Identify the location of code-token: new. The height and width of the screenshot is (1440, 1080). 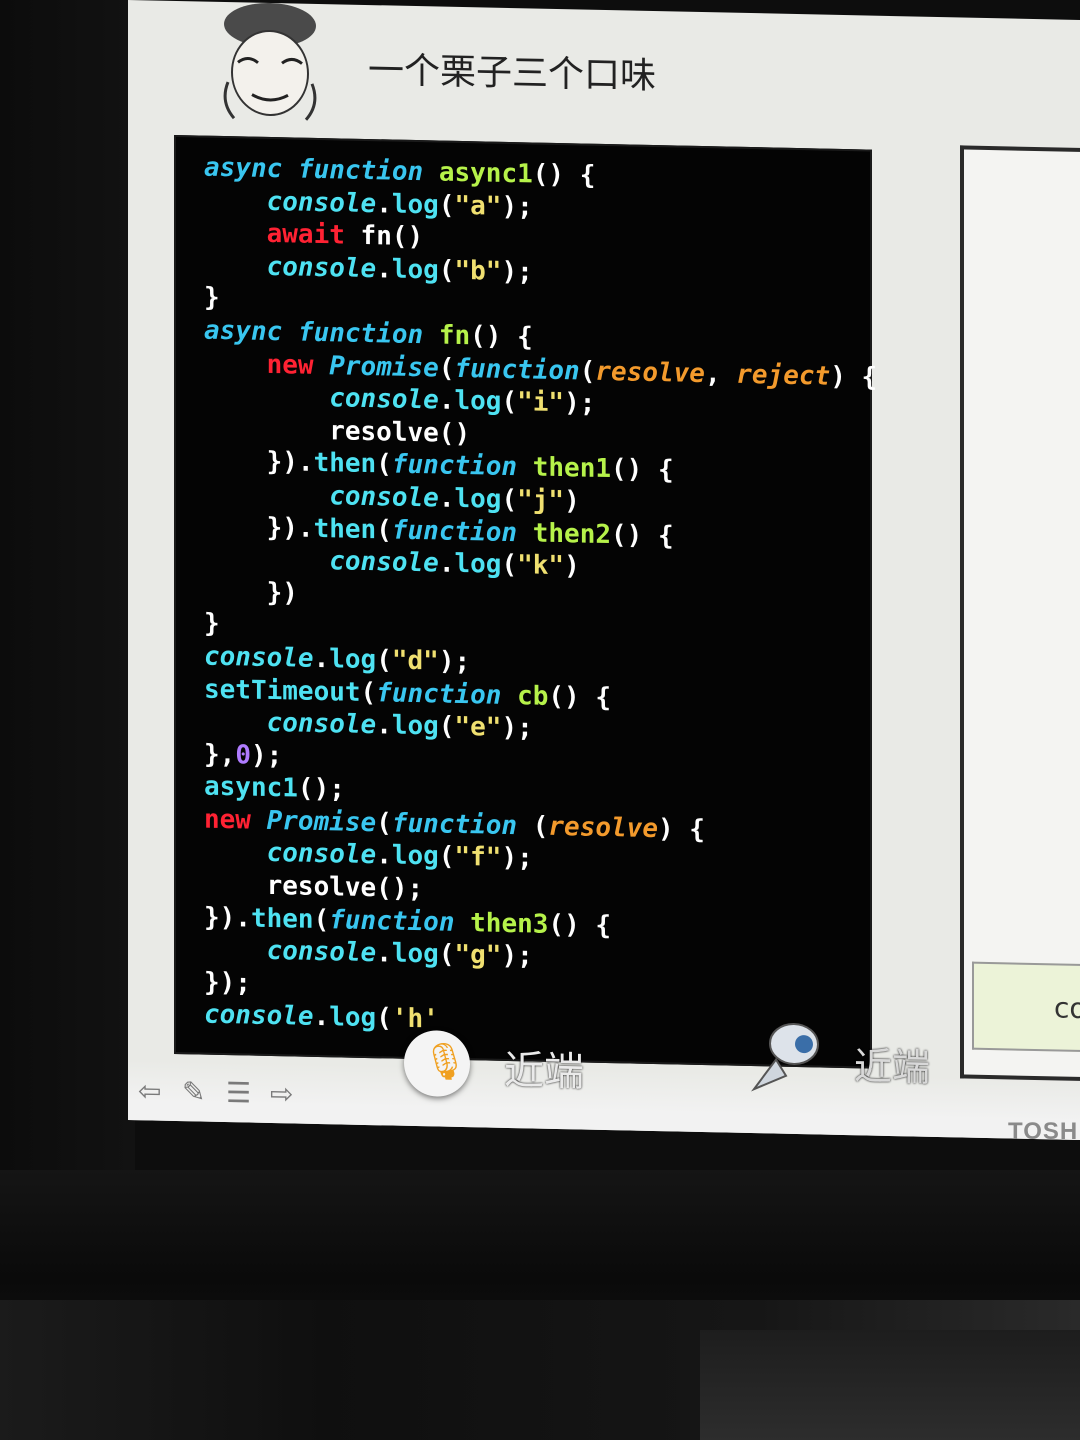
(290, 365).